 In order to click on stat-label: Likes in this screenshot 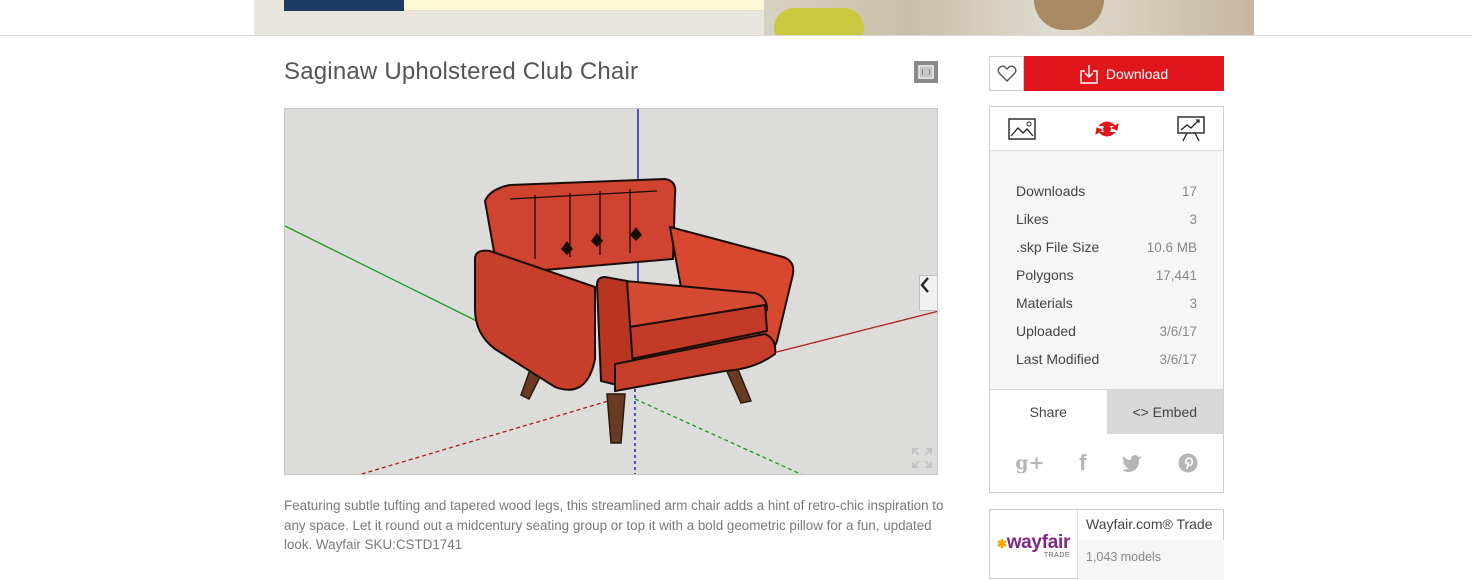, I will do `click(1032, 219)`.